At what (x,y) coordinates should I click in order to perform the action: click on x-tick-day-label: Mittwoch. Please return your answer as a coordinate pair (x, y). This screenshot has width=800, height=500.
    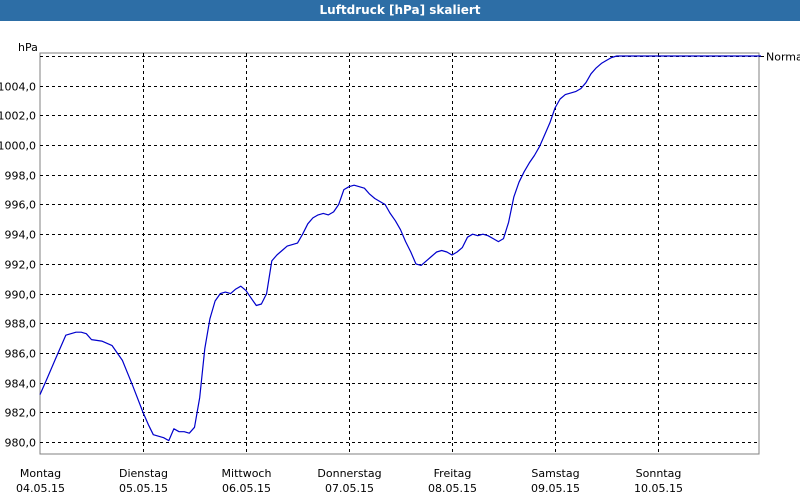
    Looking at the image, I should click on (247, 473).